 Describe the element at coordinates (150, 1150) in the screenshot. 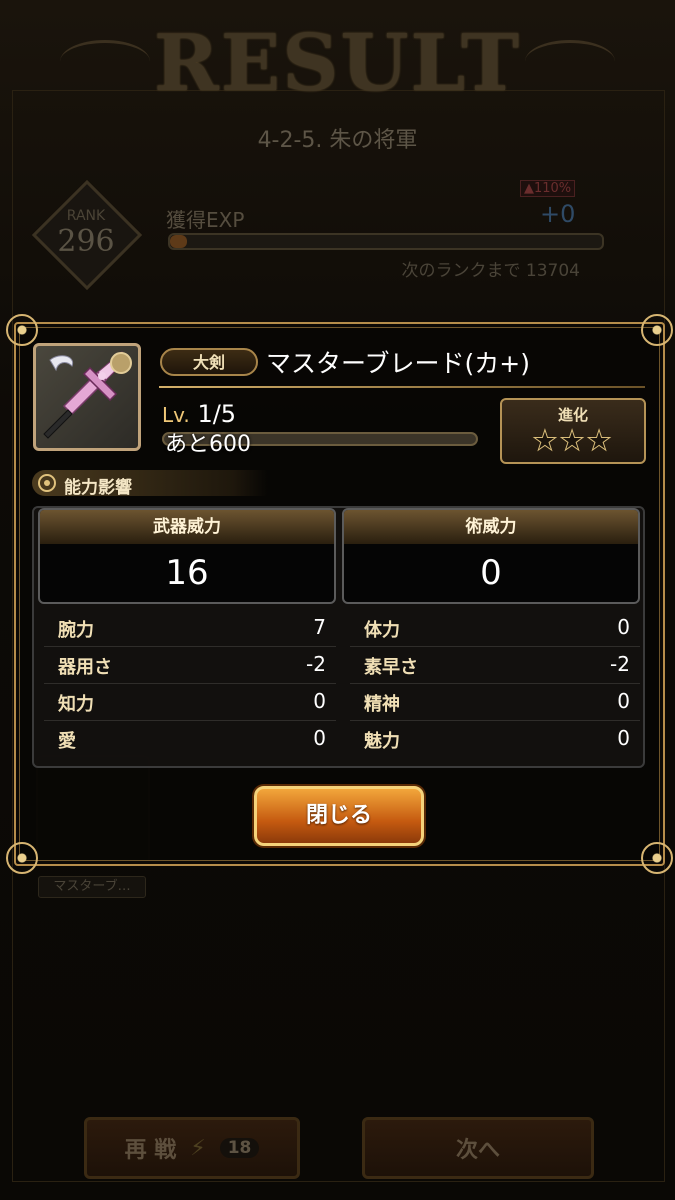

I see `retry-label: 再 戦` at that location.